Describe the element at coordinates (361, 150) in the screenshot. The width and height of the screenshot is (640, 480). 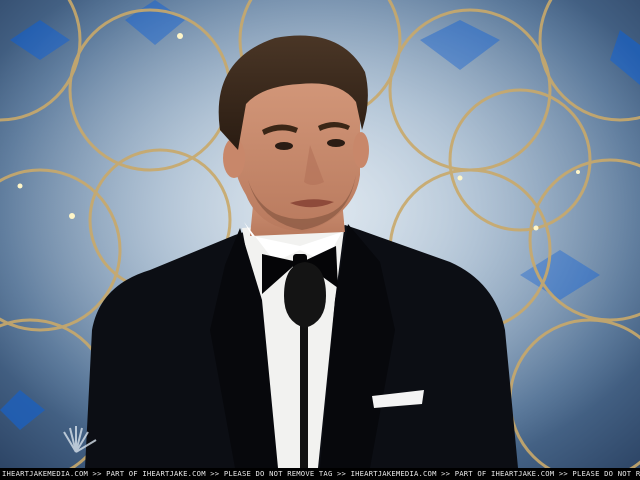
I see `ear-right` at that location.